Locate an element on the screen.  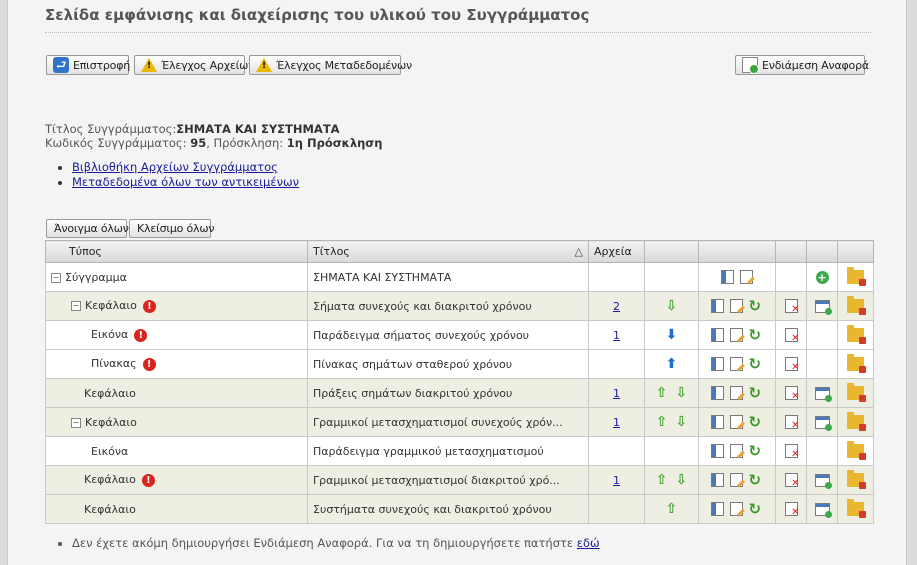
all-metadata-link: Μεταδεδομένα όλων των αντικειμένων is located at coordinates (185, 182).